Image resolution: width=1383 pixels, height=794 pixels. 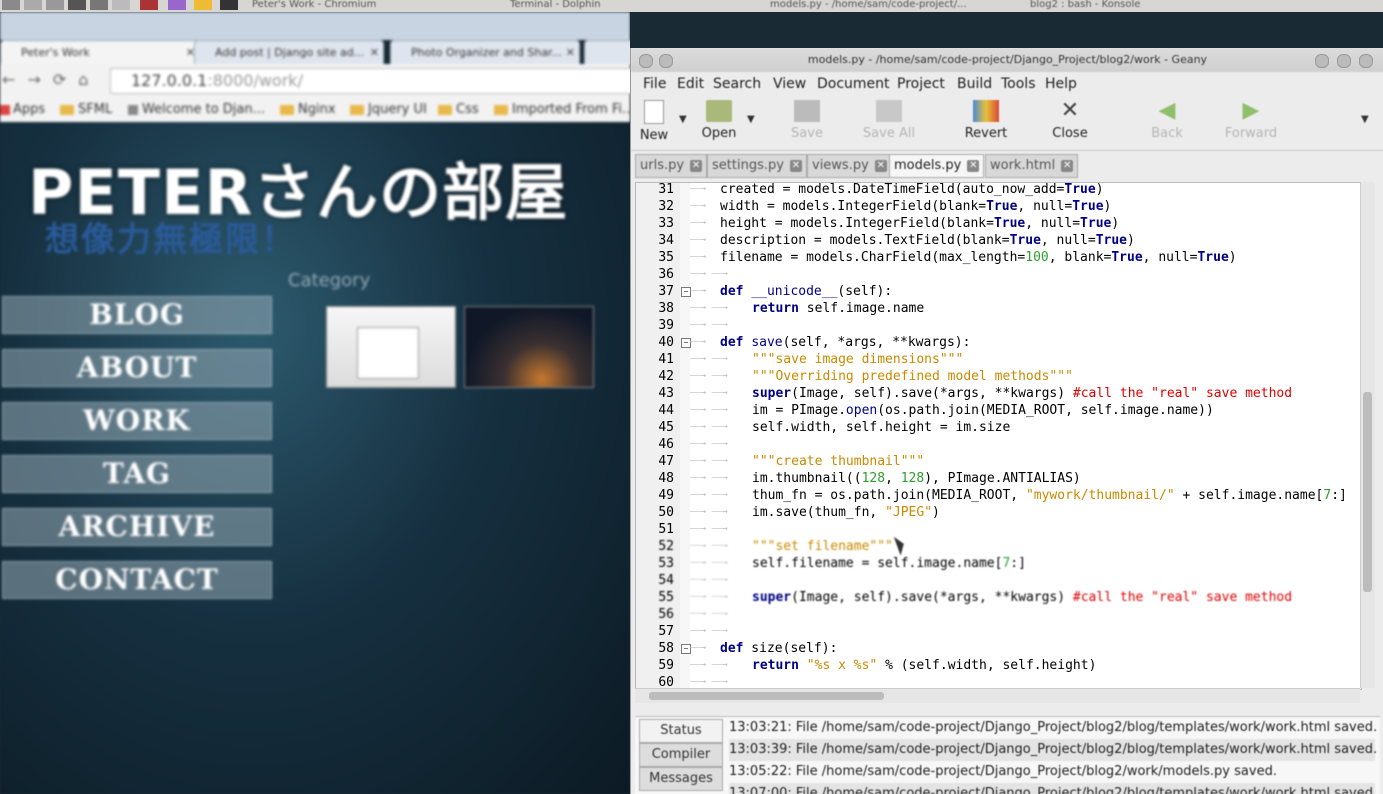 What do you see at coordinates (1344, 61) in the screenshot?
I see `maximize-icon` at bounding box center [1344, 61].